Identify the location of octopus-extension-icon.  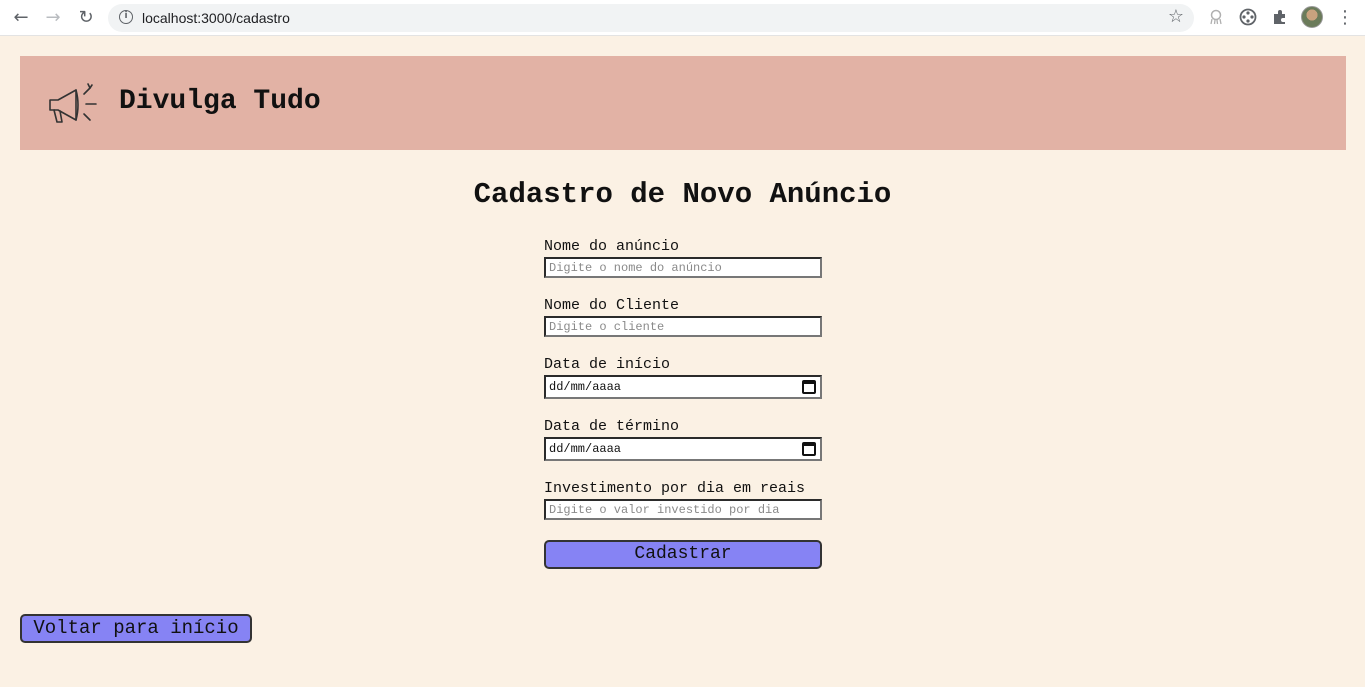
(1216, 17).